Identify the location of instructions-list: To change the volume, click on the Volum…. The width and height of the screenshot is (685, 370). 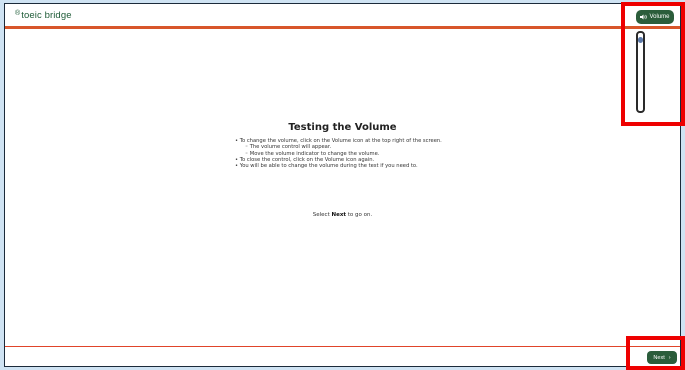
(338, 153).